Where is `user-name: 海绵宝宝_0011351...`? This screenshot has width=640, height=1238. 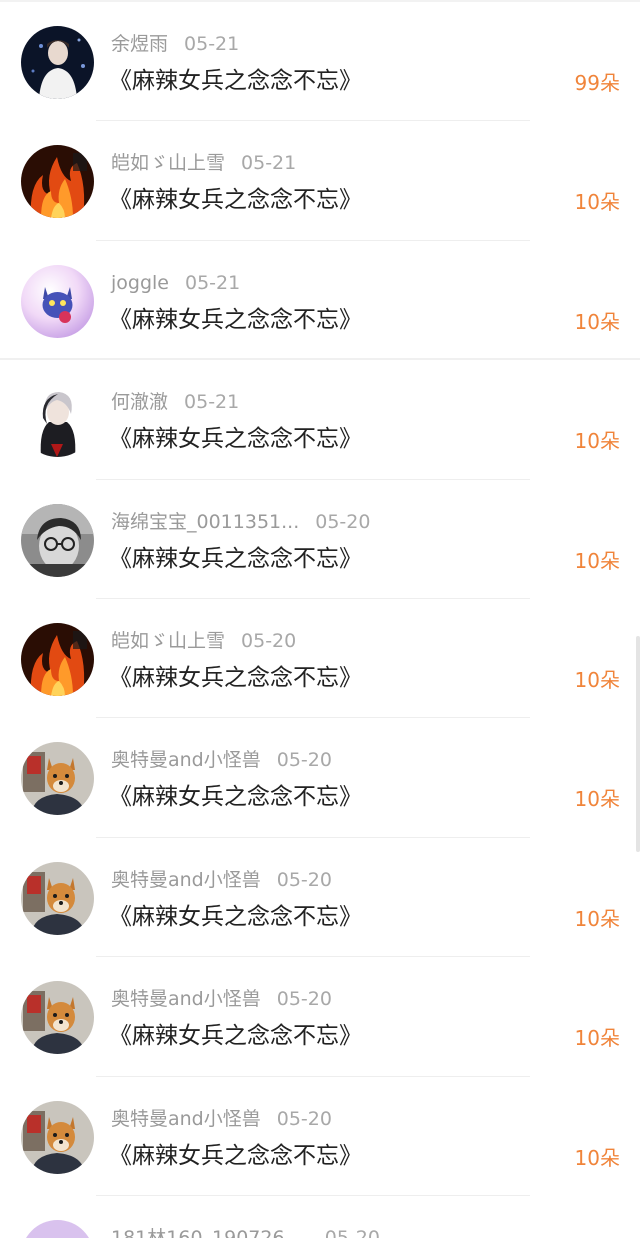 user-name: 海绵宝宝_0011351... is located at coordinates (205, 522).